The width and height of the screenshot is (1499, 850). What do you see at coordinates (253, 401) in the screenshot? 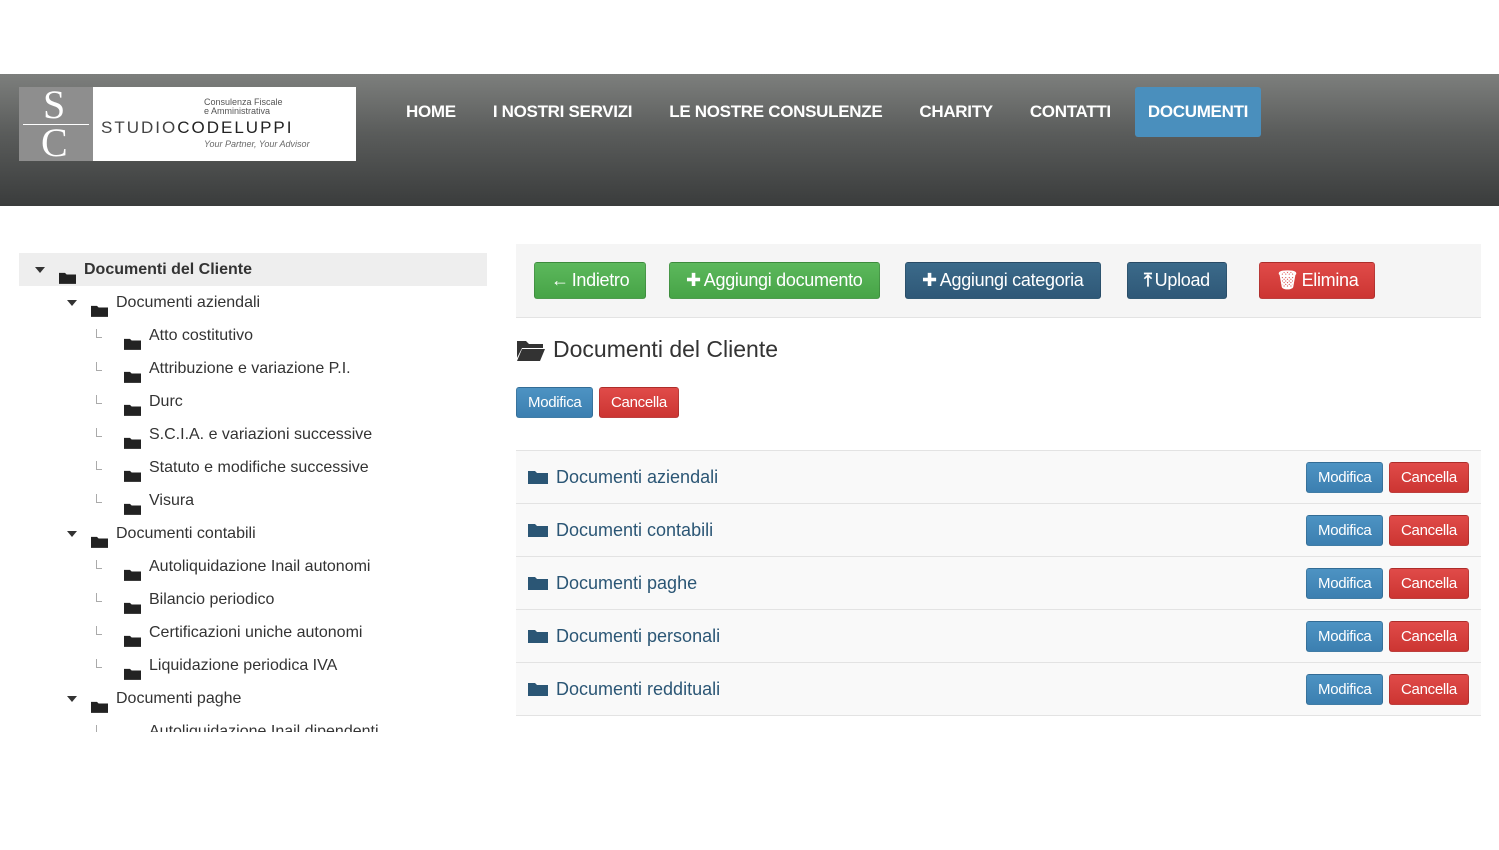
I see `tree-node-leaf: Durc` at bounding box center [253, 401].